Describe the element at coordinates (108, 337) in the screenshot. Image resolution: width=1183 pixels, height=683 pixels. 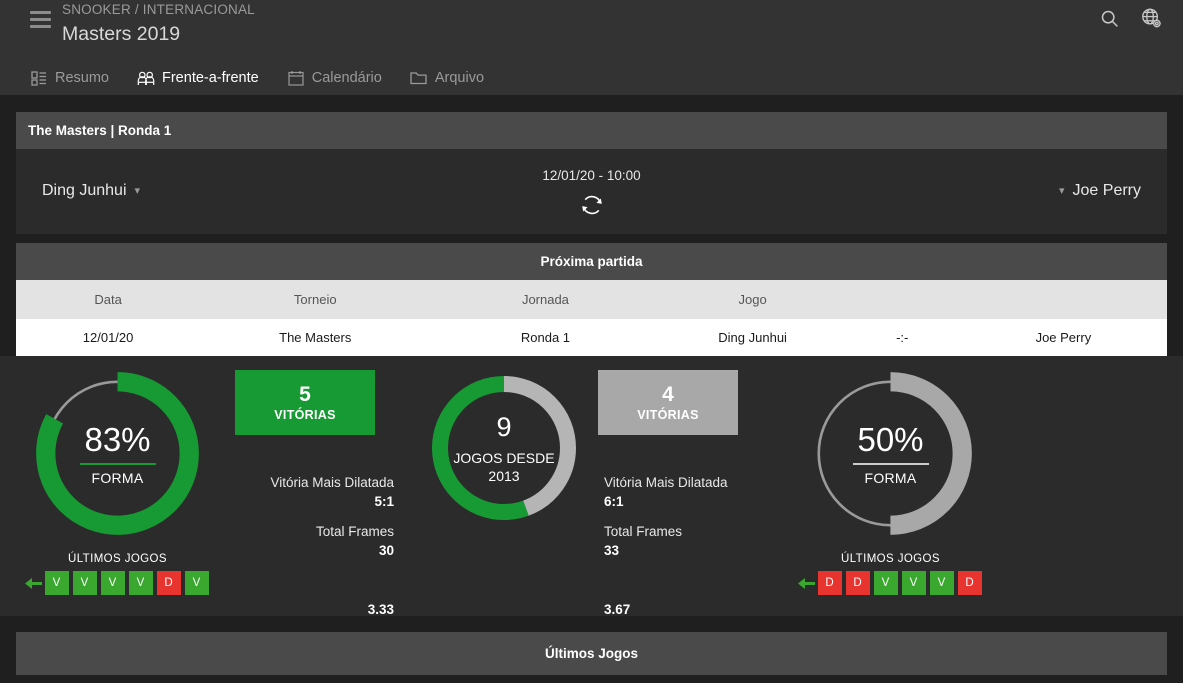
I see `cell-data: 12/01/20` at that location.